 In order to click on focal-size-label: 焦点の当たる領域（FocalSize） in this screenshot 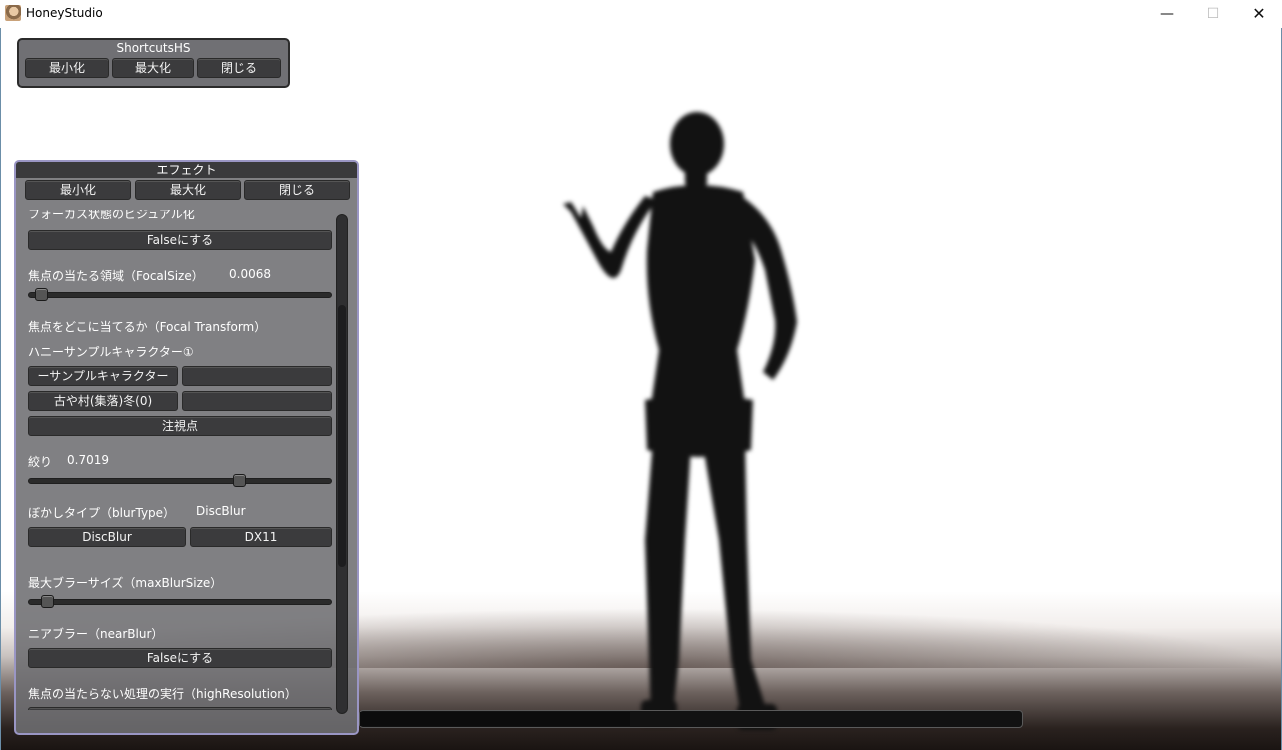, I will do `click(116, 276)`.